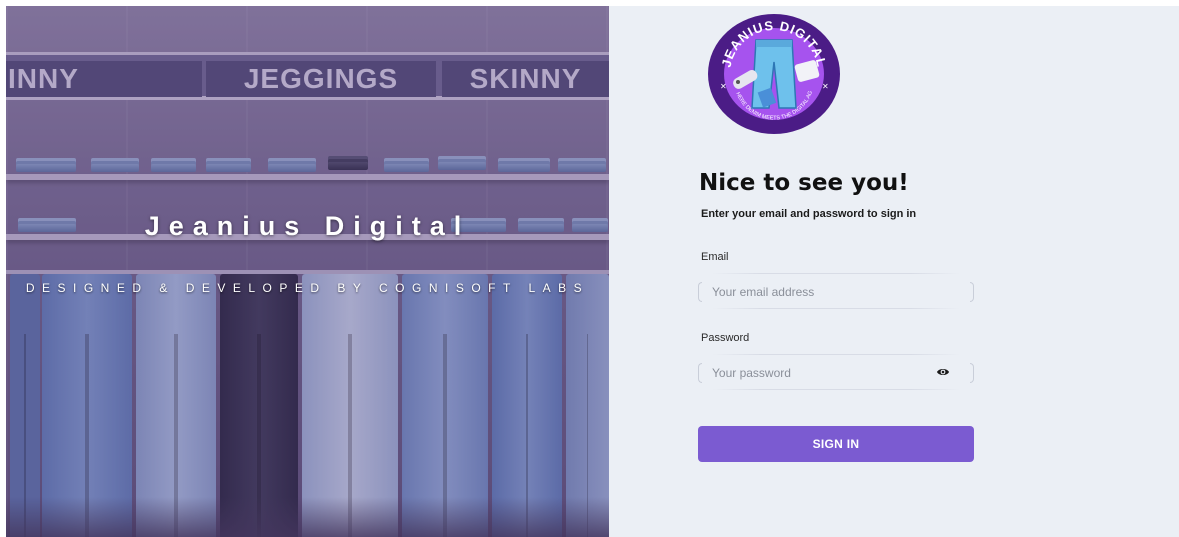 This screenshot has height=537, width=1179. What do you see at coordinates (822, 292) in the screenshot?
I see `email-field` at bounding box center [822, 292].